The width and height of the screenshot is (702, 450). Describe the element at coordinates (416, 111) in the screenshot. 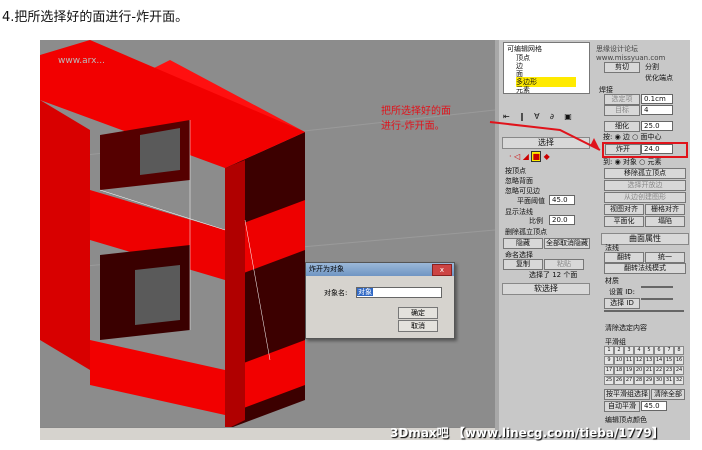

I see `annotation-line-1: 把所选择好的面` at that location.